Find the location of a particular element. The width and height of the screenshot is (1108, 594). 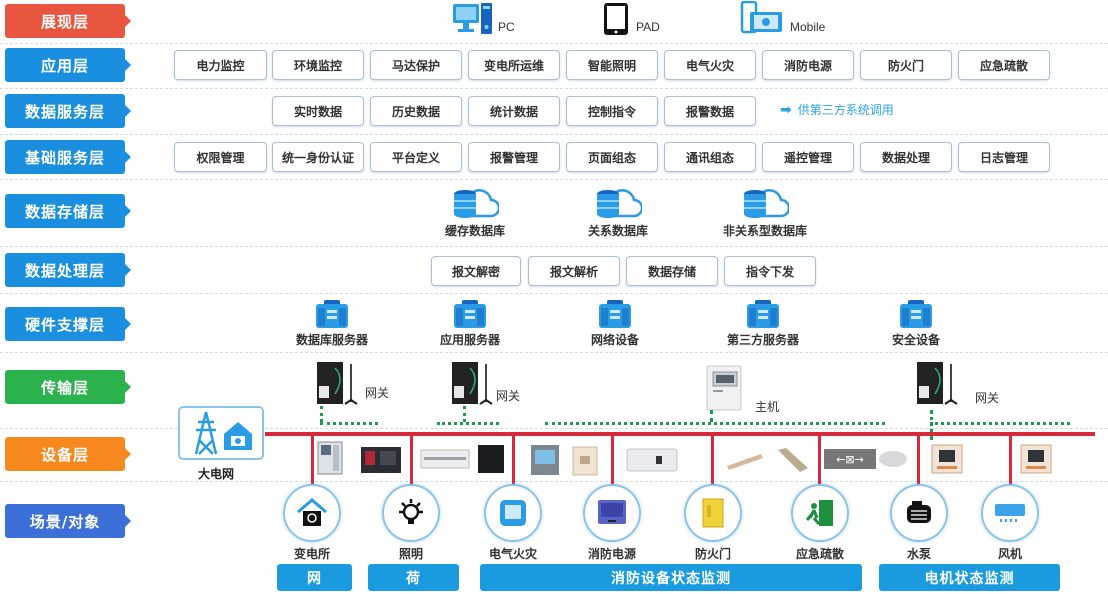

storage-relational-db: 关系数据库 is located at coordinates (618, 212).